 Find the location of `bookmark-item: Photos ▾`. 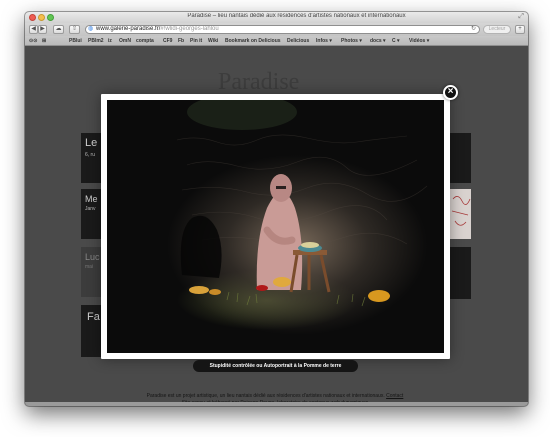

bookmark-item: Photos ▾ is located at coordinates (351, 41).